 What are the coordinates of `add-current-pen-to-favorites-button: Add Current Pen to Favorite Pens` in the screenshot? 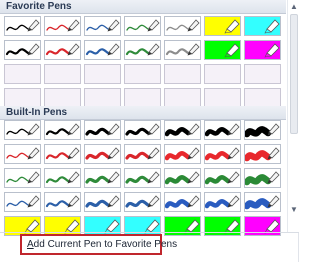 It's located at (98, 244).